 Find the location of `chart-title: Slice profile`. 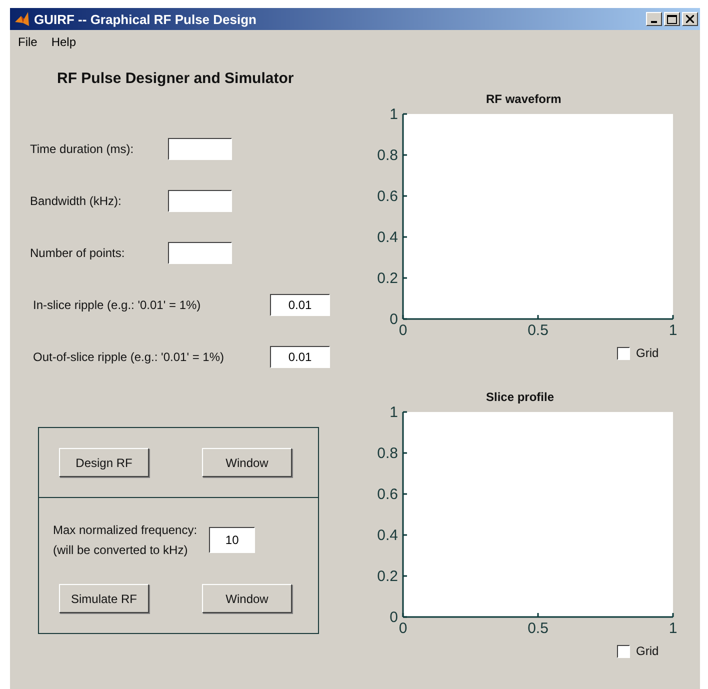

chart-title: Slice profile is located at coordinates (521, 397).